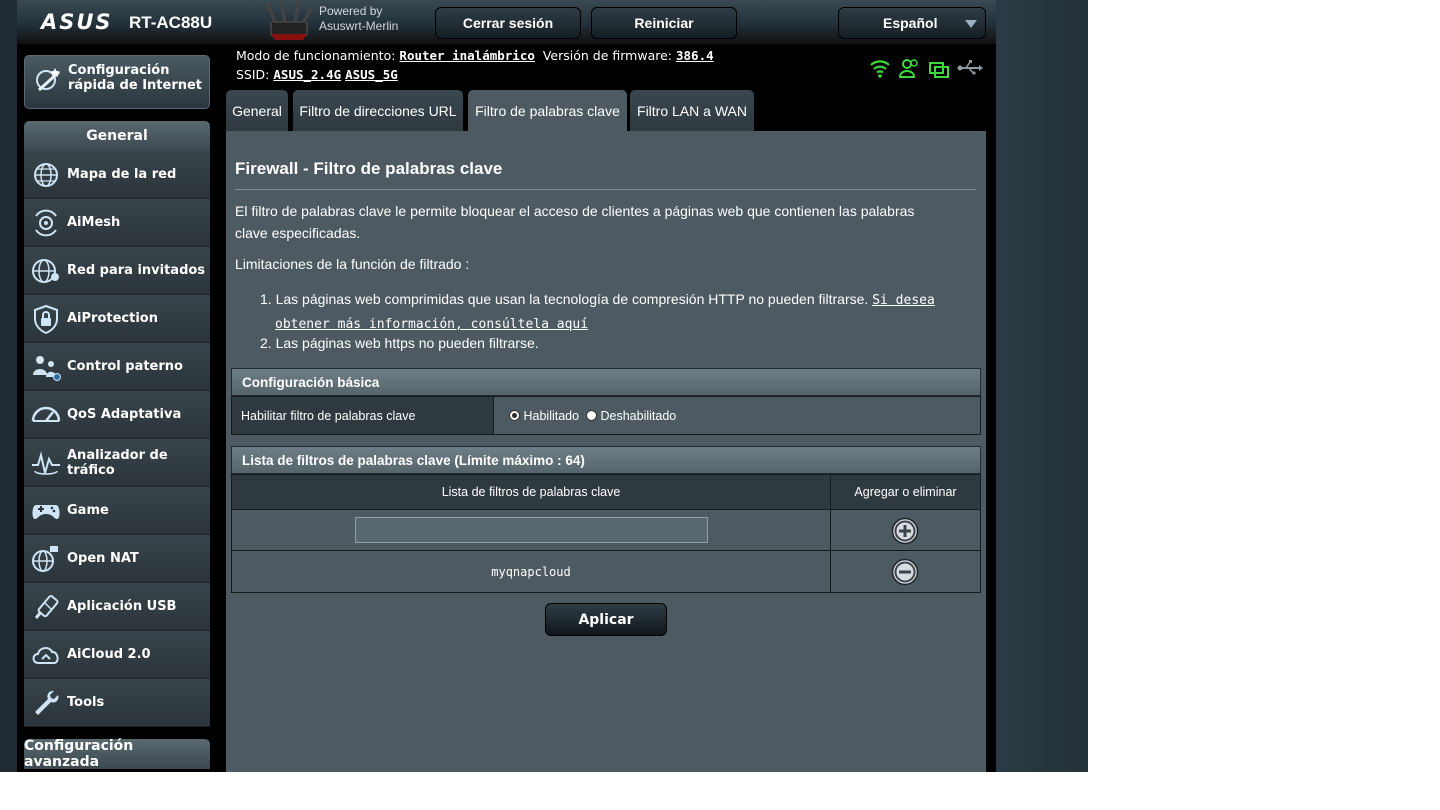  I want to click on general-section-header: General, so click(117, 136).